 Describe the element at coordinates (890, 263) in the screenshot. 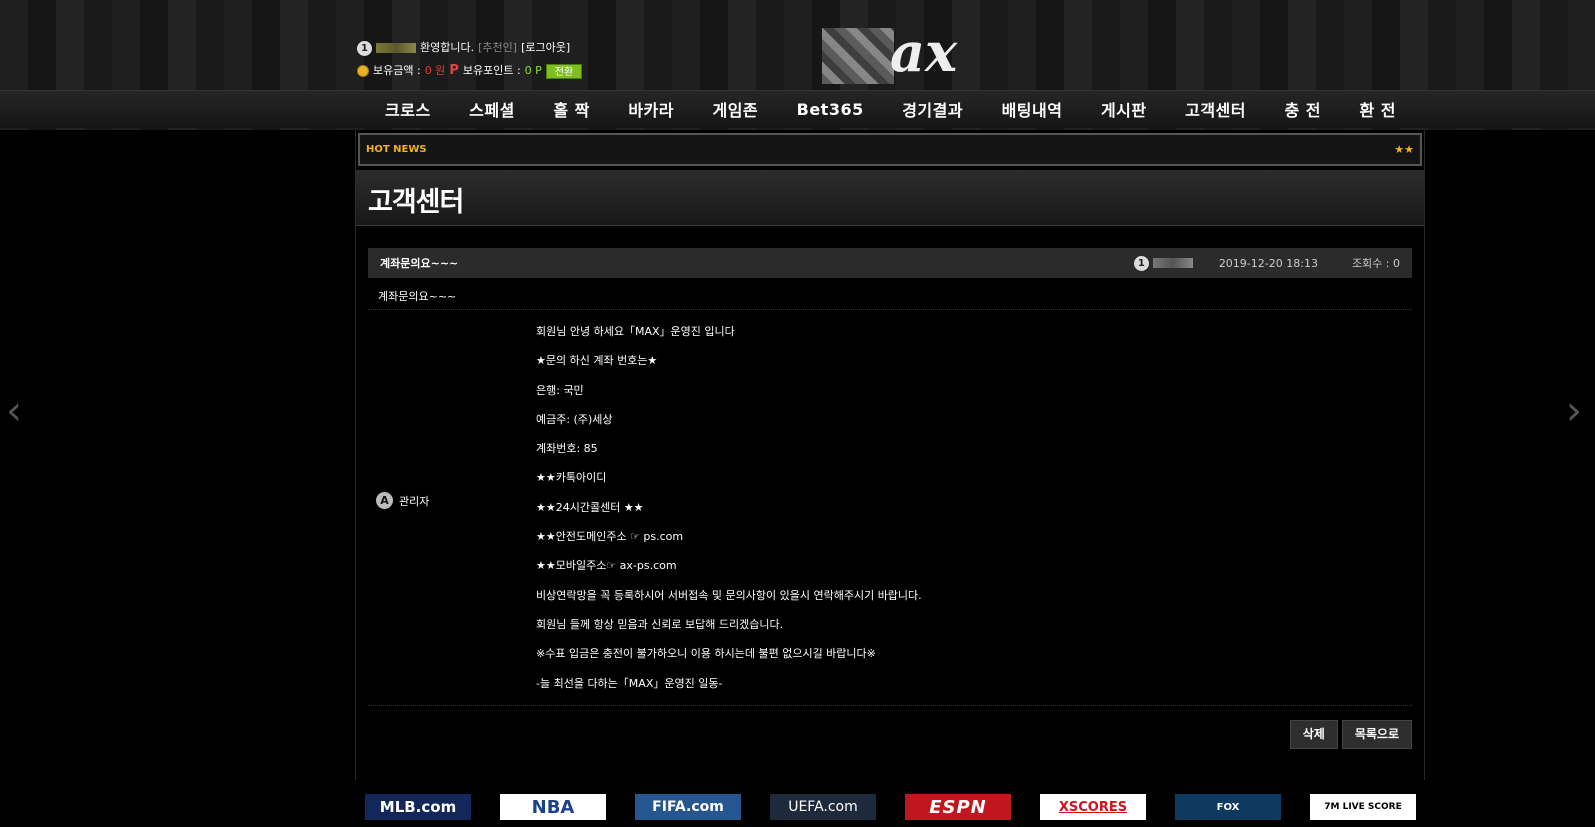

I see `post-header: 계좌문의요~~~ 1 2019-12-20 18:13 조회수 : 0` at that location.